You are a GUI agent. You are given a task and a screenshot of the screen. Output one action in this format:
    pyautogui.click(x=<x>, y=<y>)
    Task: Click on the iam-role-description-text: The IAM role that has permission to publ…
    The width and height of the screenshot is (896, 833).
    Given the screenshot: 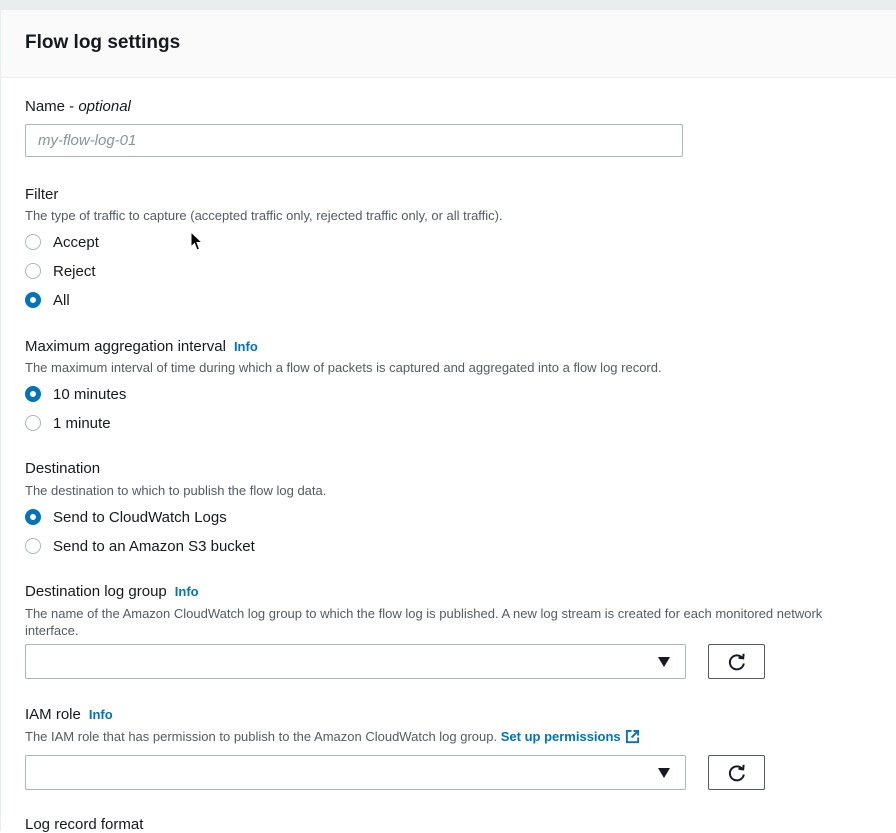 What is the action you would take?
    pyautogui.click(x=261, y=736)
    